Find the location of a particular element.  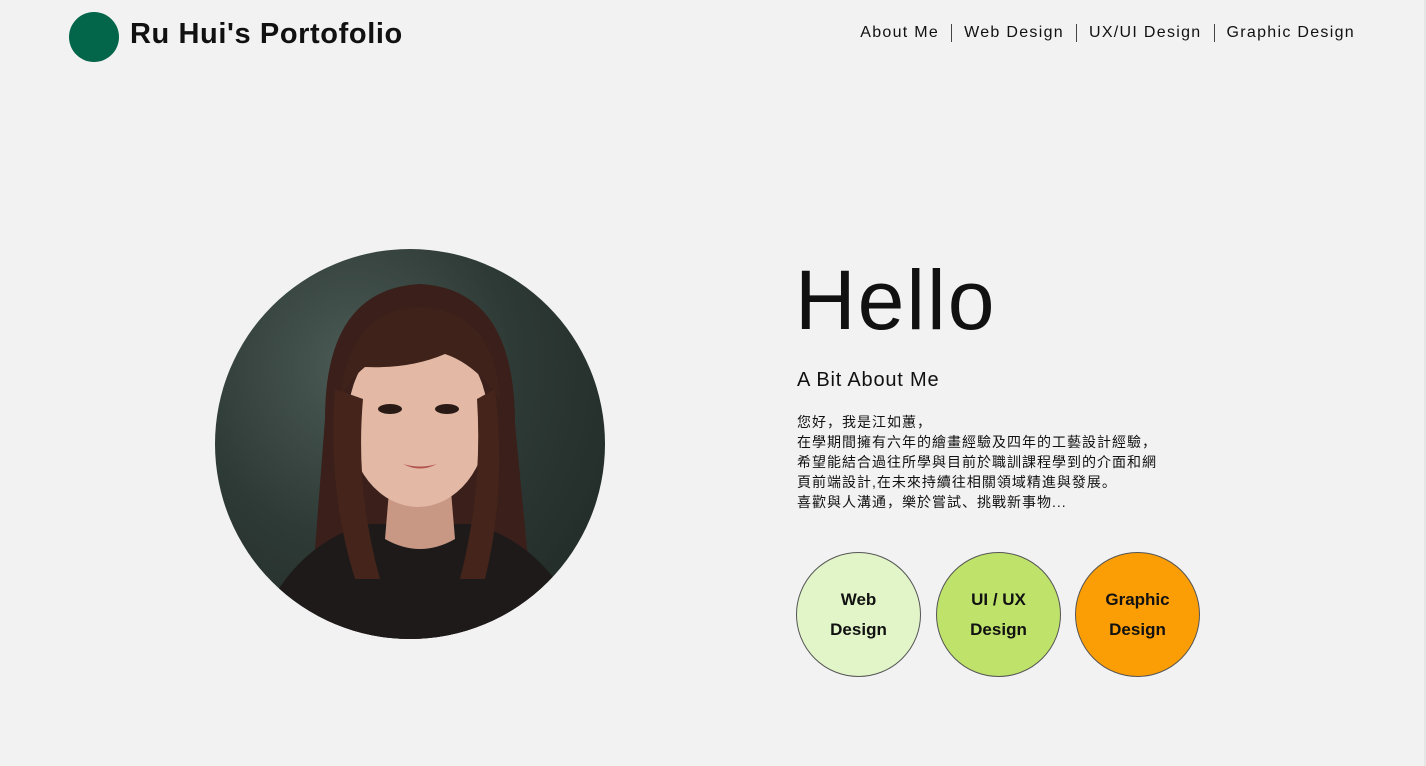

profile-portrait-illustration is located at coordinates (420, 461).